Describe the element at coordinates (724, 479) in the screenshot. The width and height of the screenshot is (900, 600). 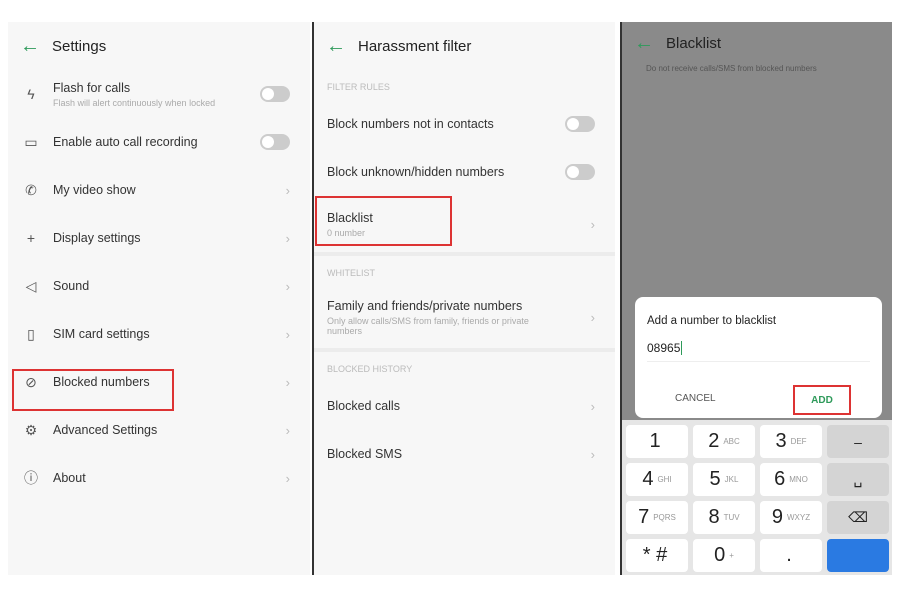
I see `key: 5 JKL` at that location.